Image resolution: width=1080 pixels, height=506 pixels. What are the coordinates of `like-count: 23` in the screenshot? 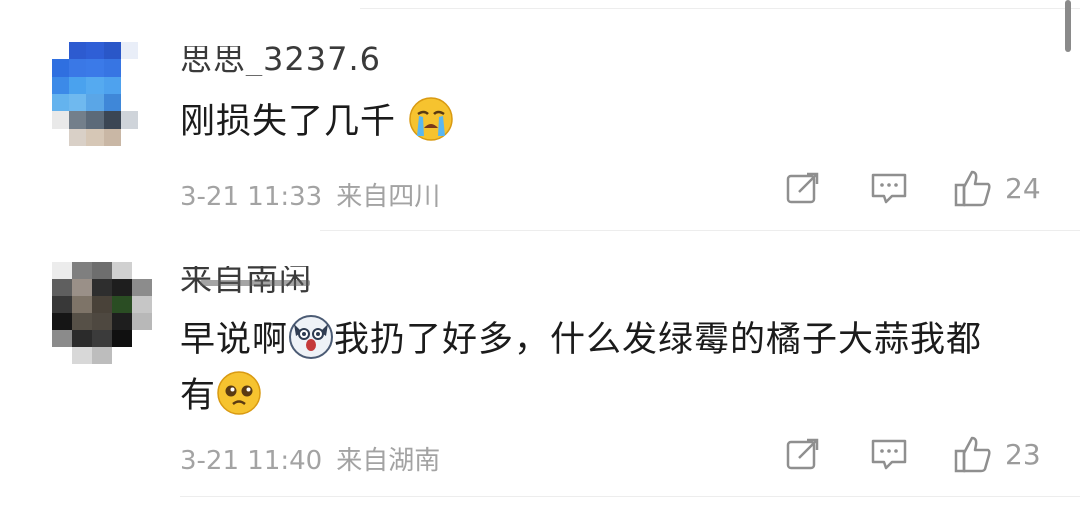 It's located at (1023, 454).